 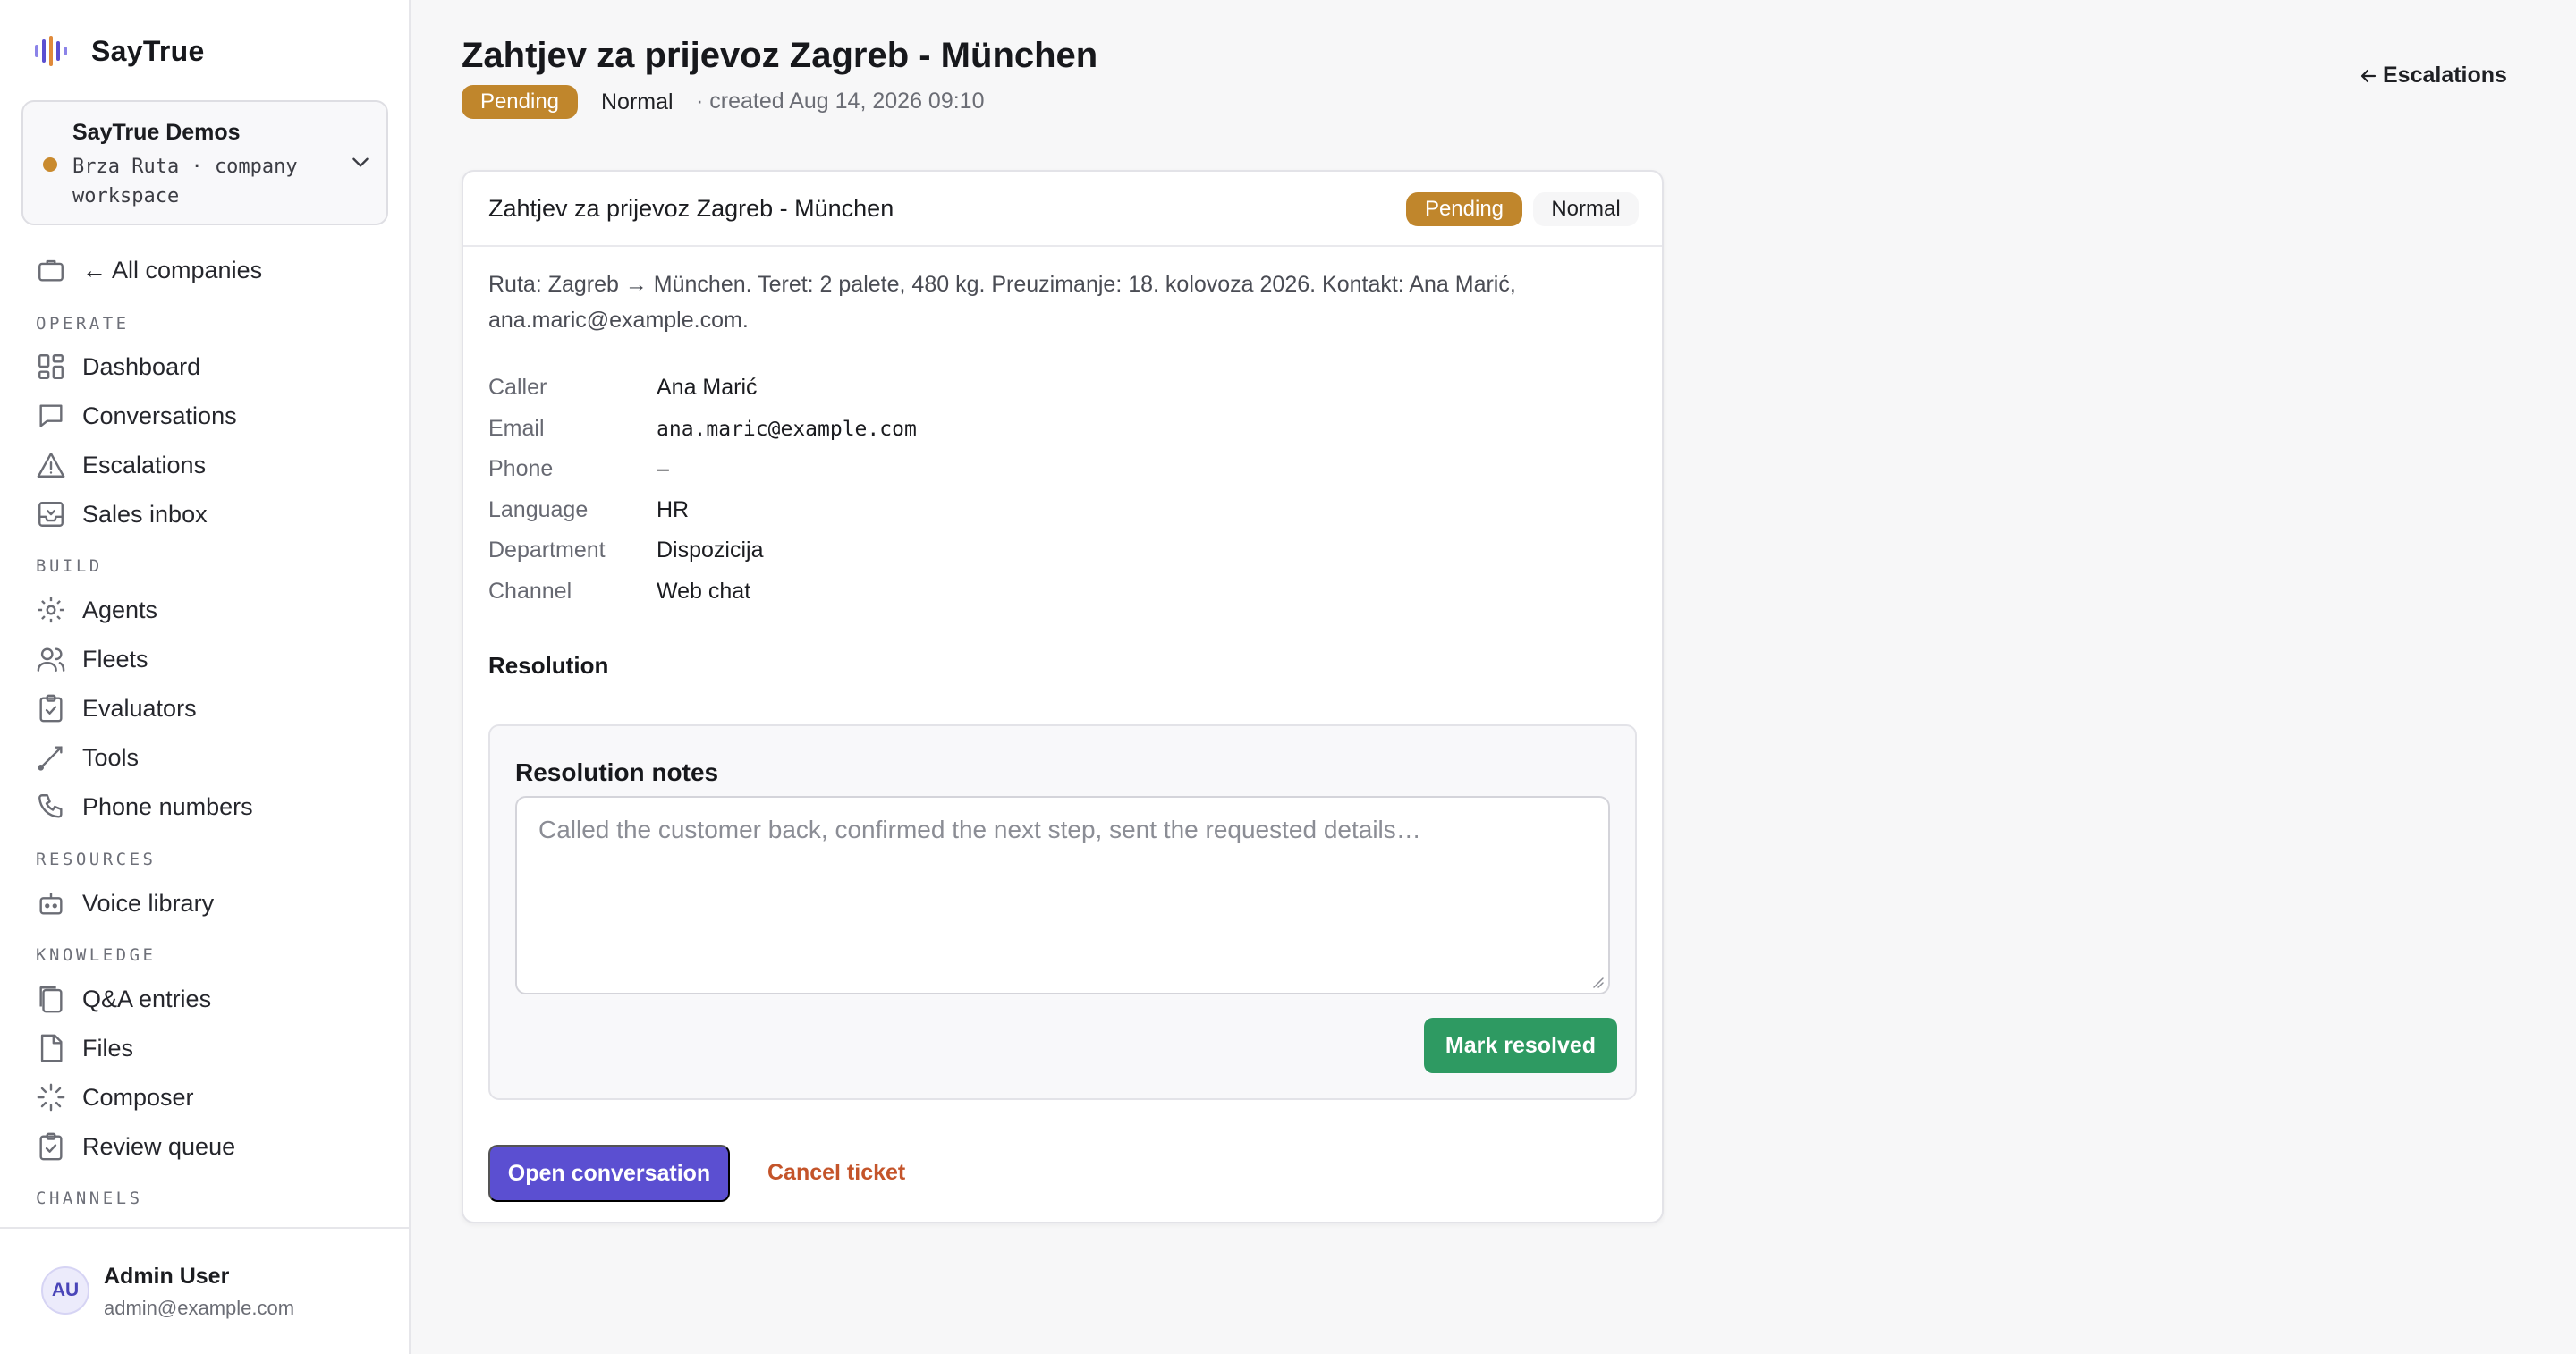 I want to click on sidebar-item-composer: Composer, so click(x=115, y=1097).